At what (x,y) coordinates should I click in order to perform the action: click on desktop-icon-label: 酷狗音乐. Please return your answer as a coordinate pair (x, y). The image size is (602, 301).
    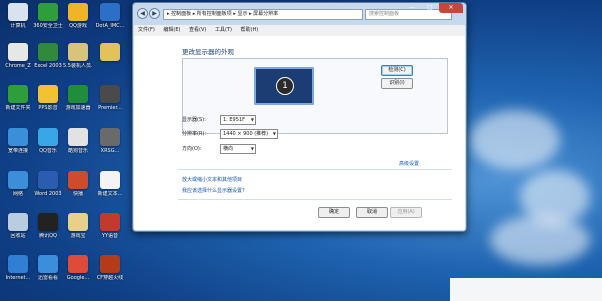
    Looking at the image, I should click on (77, 151).